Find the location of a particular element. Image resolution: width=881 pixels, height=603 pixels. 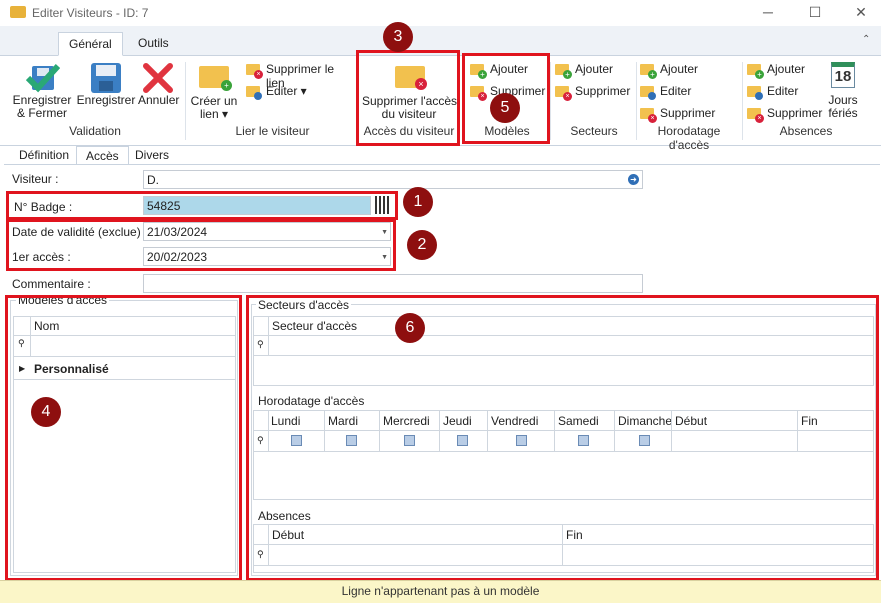

checkmark-save-icon is located at coordinates (43, 78).